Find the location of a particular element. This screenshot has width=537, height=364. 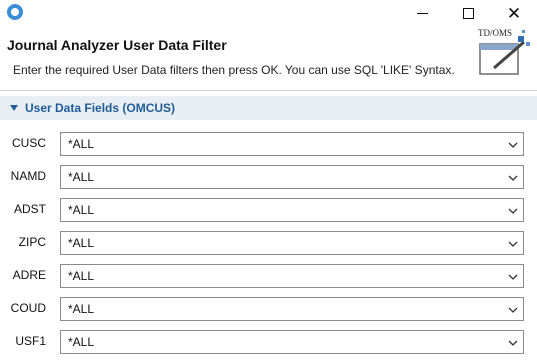

combo-cusc: *ALL is located at coordinates (292, 144).